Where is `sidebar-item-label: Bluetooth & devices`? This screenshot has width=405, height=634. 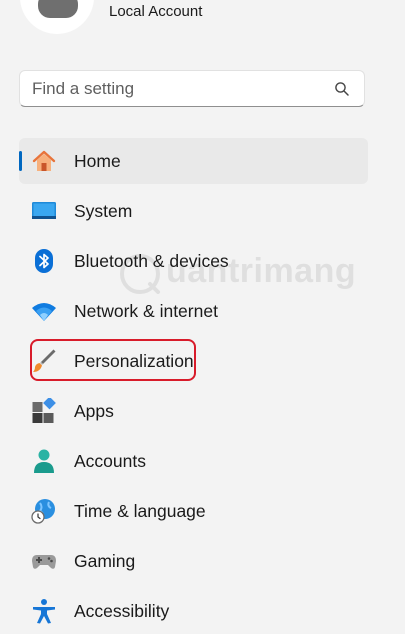
sidebar-item-label: Bluetooth & devices is located at coordinates (151, 261).